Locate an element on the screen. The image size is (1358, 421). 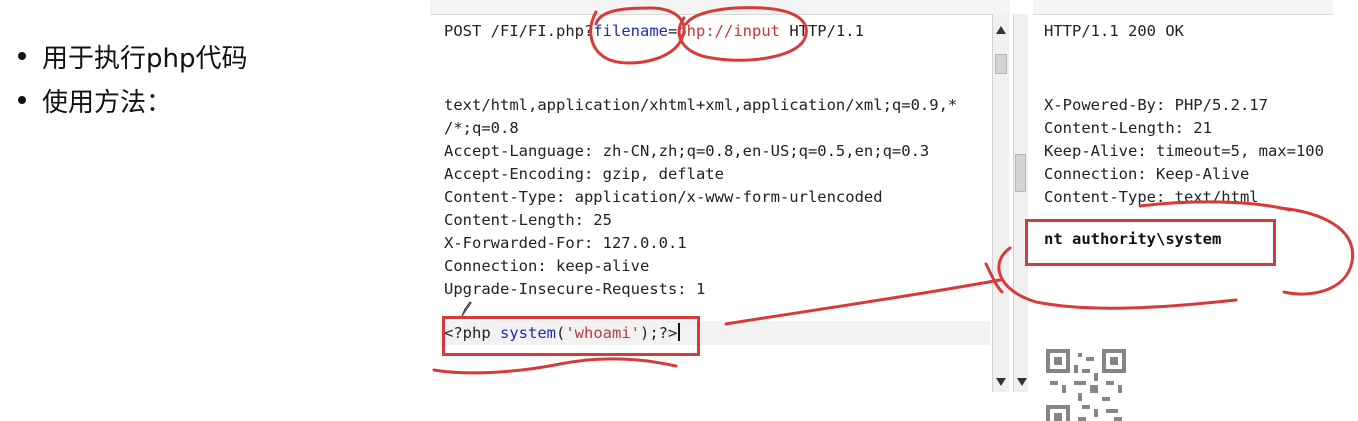
bullet-purpose: 用于执行php代码 is located at coordinates (208, 56).